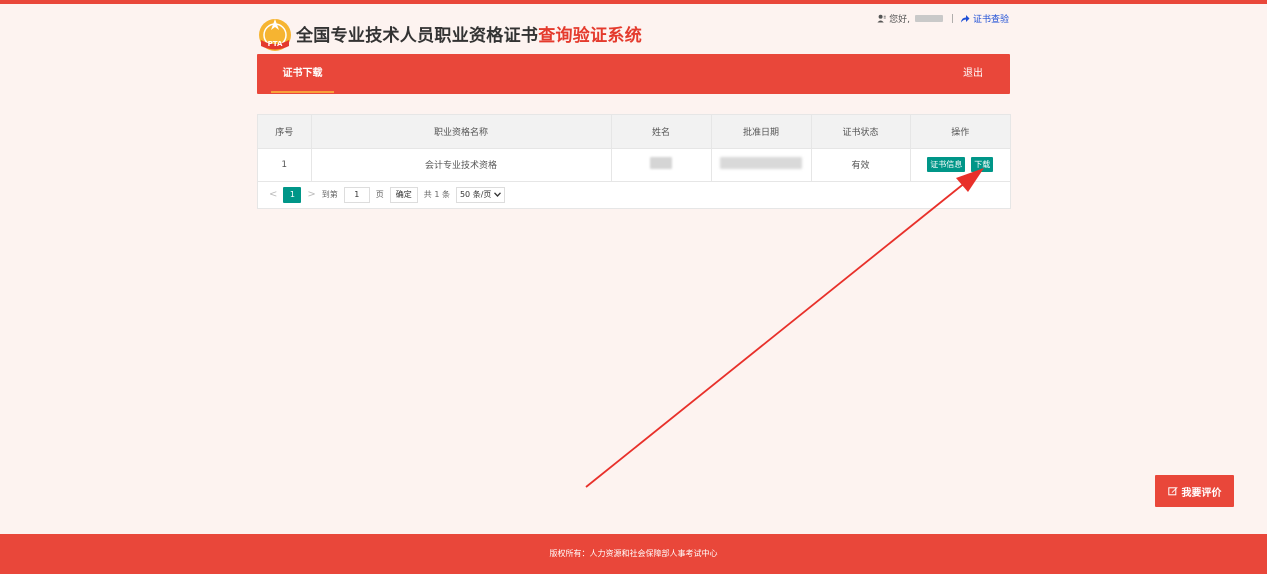  What do you see at coordinates (292, 194) in the screenshot?
I see `current-page-button: 1` at bounding box center [292, 194].